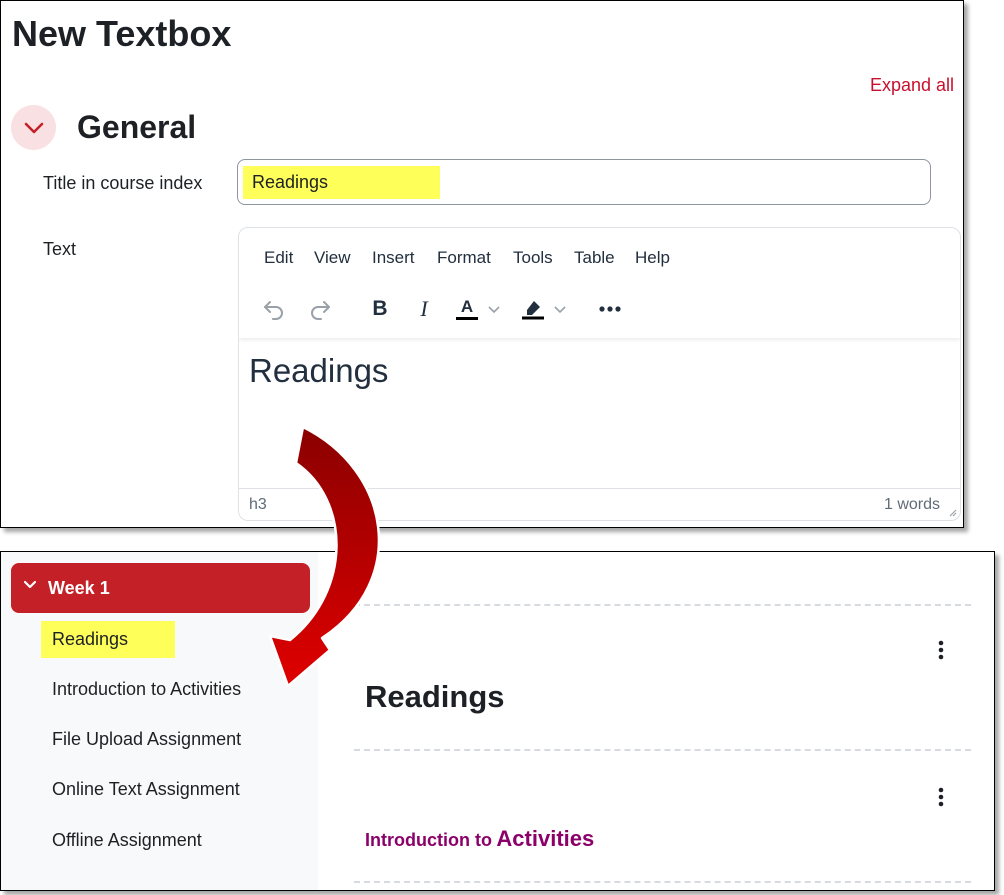 This screenshot has width=1004, height=895. Describe the element at coordinates (599, 283) in the screenshot. I see `editor-menubar: Edit View Insert Format Tools Table Help` at that location.